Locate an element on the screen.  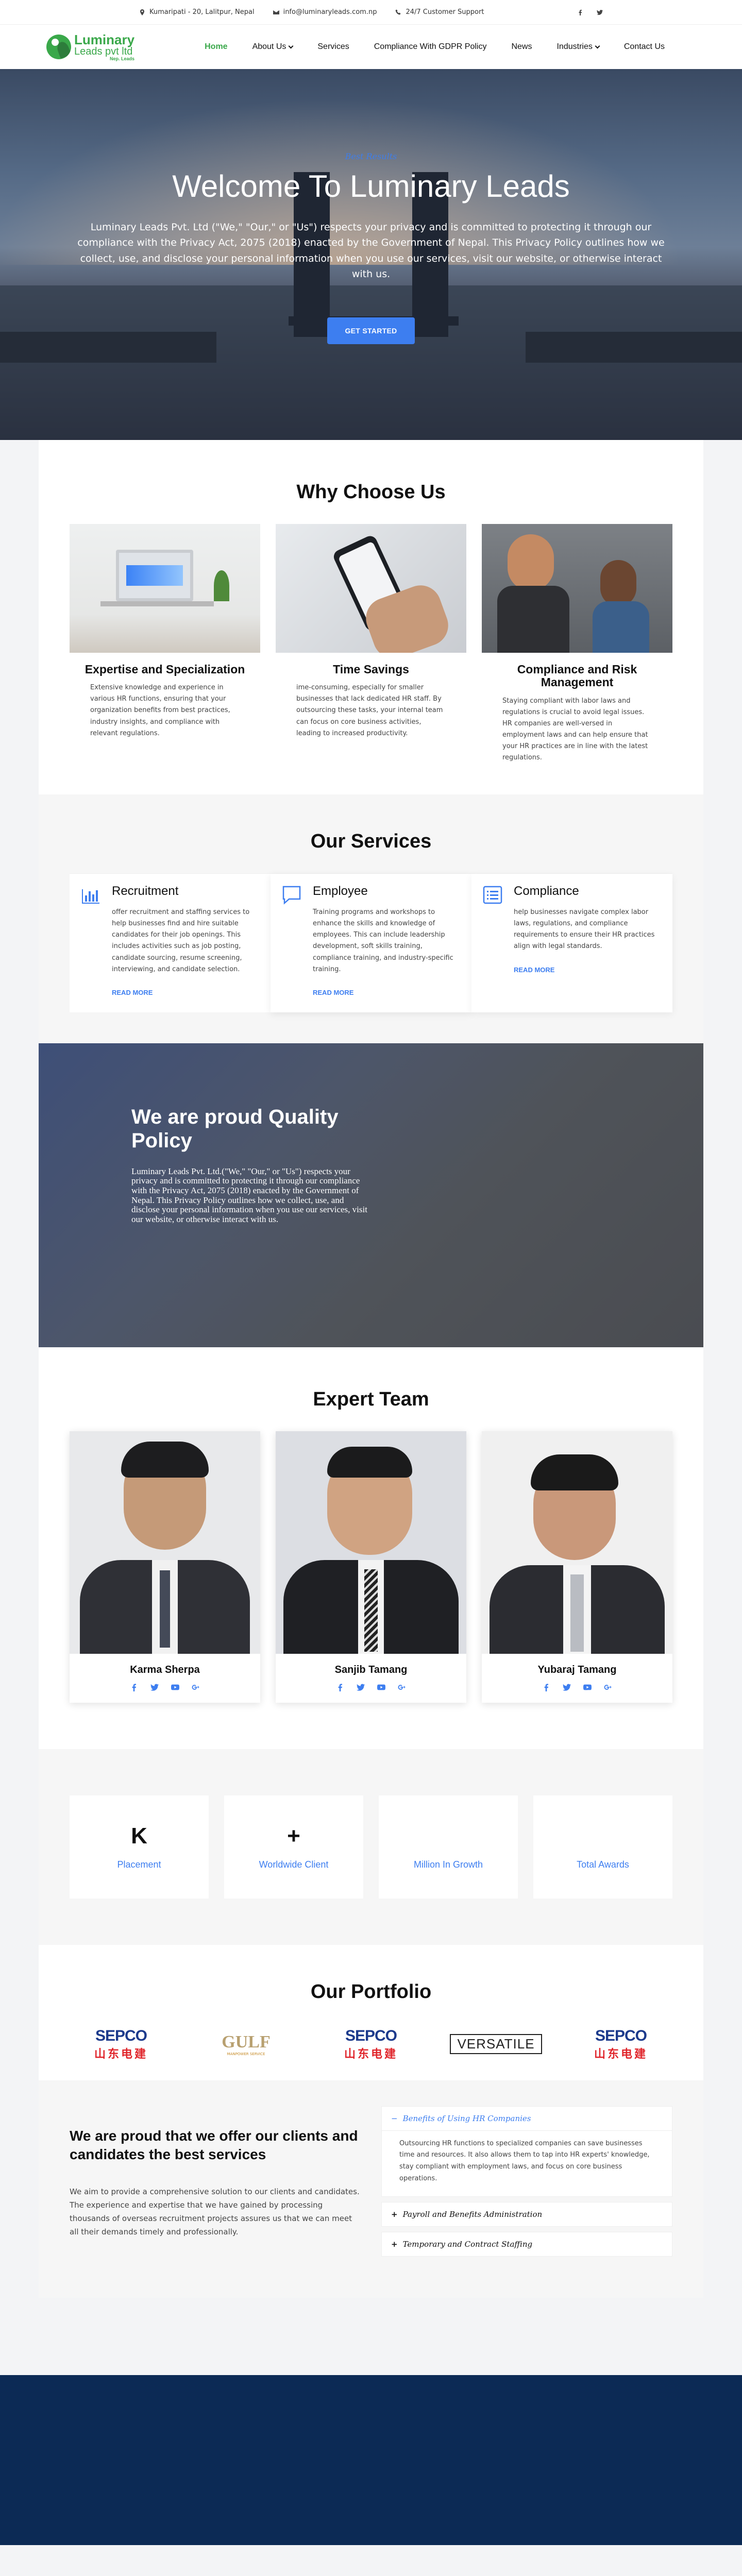
logo-line-1: Luminary is located at coordinates (104, 39).